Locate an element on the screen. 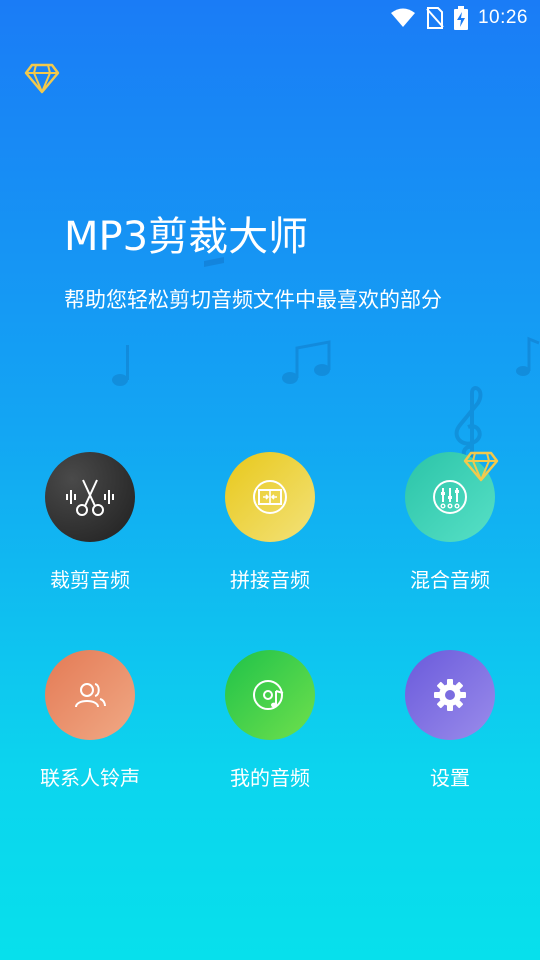 Image resolution: width=540 pixels, height=960 pixels. premium-button is located at coordinates (42, 78).